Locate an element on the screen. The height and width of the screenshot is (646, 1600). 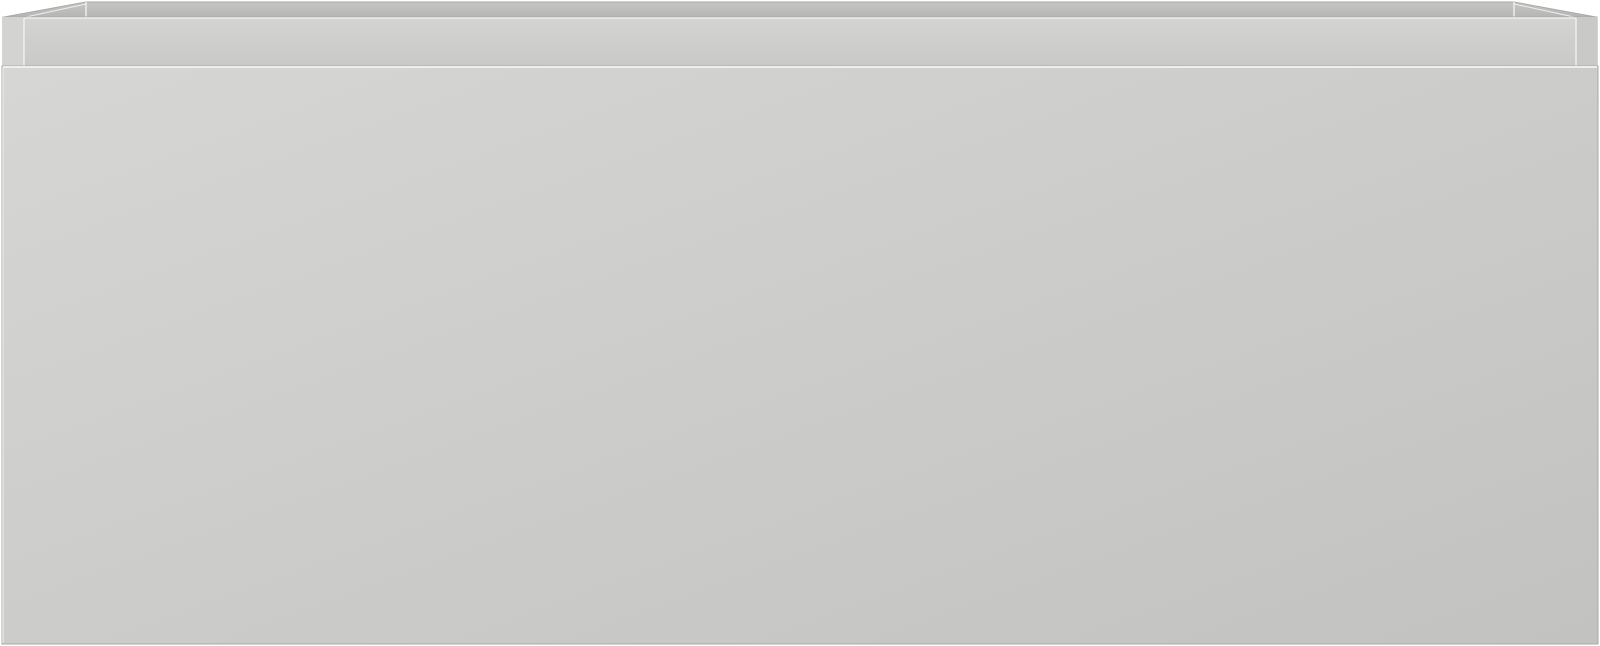
drawer-box-rim is located at coordinates (800, 41).